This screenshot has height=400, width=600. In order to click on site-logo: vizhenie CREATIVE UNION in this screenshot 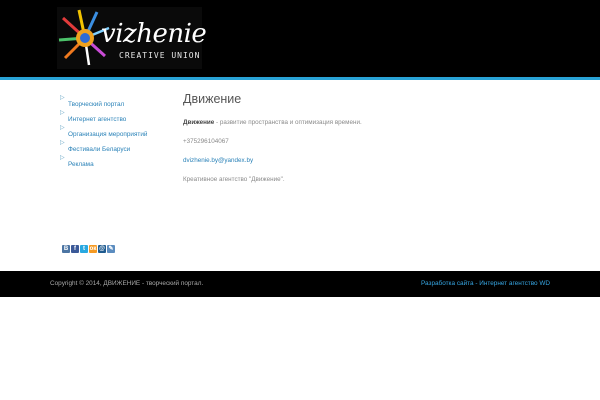, I will do `click(132, 38)`.